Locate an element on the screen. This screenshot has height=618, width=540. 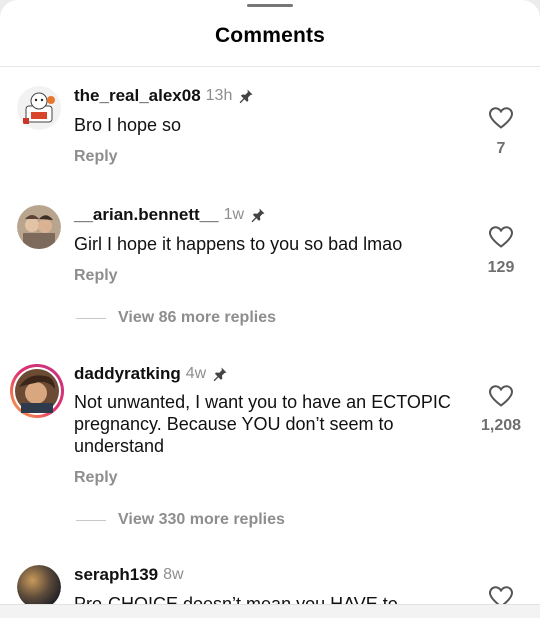
header-divider is located at coordinates (270, 66).